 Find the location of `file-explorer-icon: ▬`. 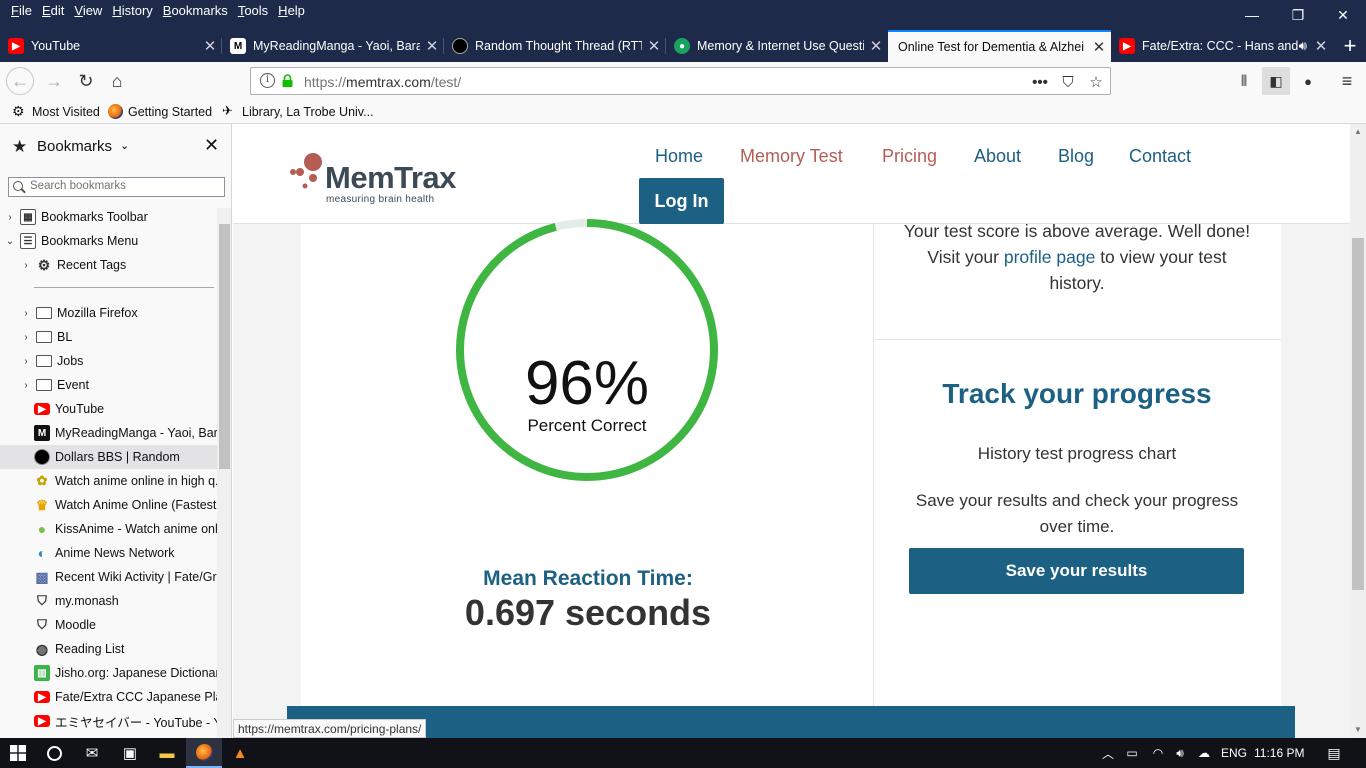

file-explorer-icon: ▬ is located at coordinates (167, 753).